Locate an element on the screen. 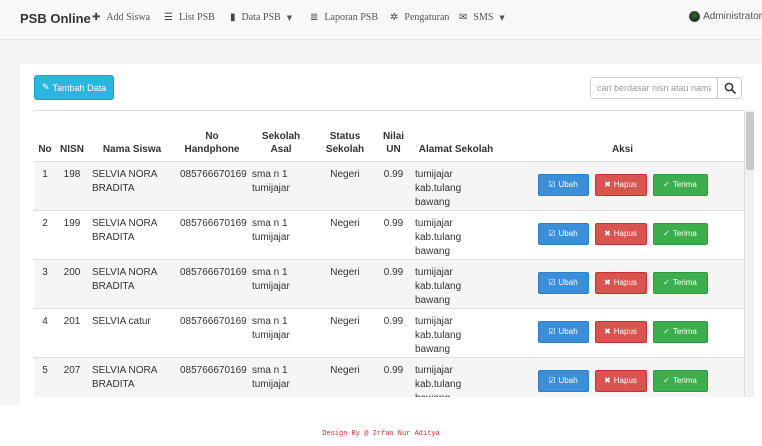  nav-label: Data PSB is located at coordinates (261, 17).